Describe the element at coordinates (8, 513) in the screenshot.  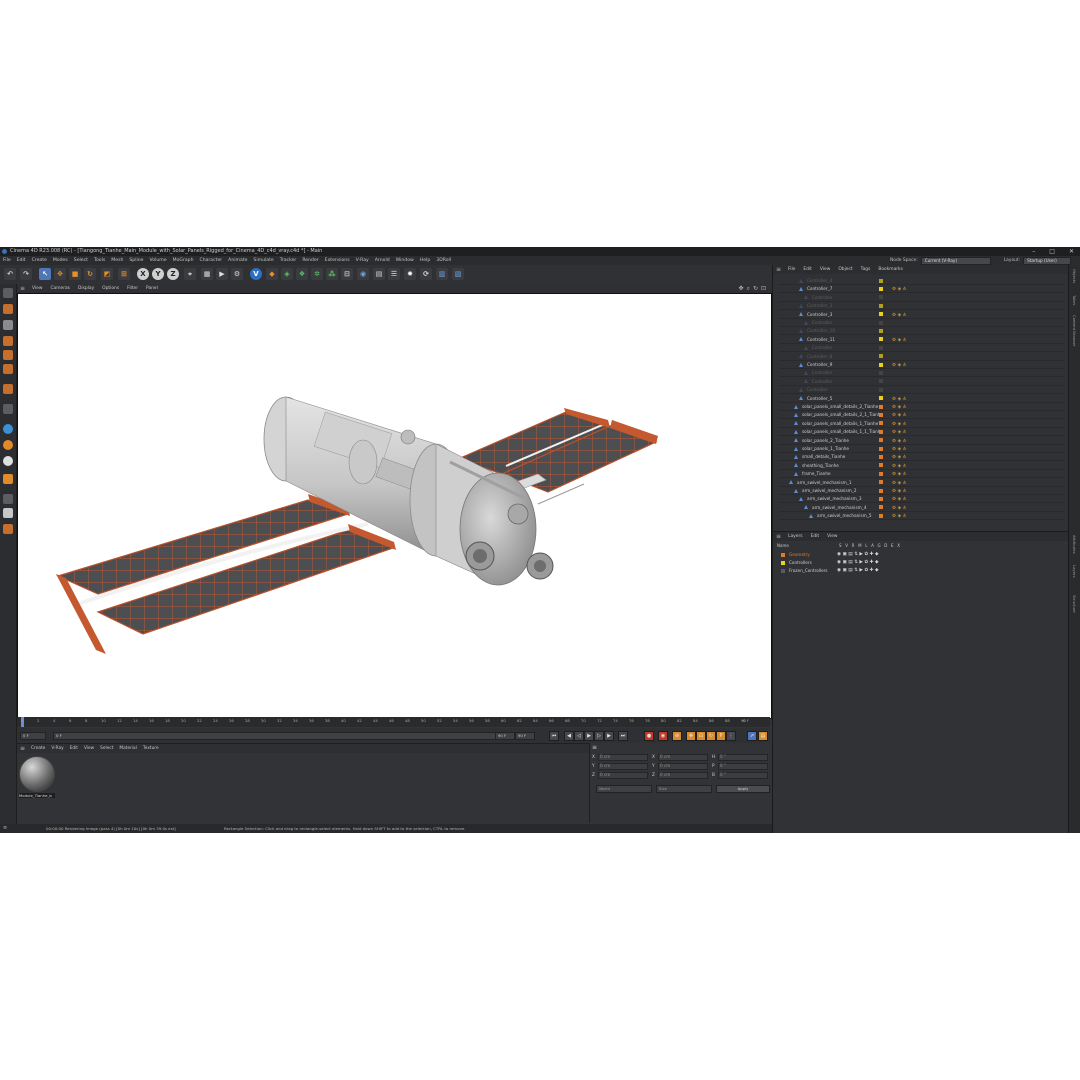
I see `paint-icon` at that location.